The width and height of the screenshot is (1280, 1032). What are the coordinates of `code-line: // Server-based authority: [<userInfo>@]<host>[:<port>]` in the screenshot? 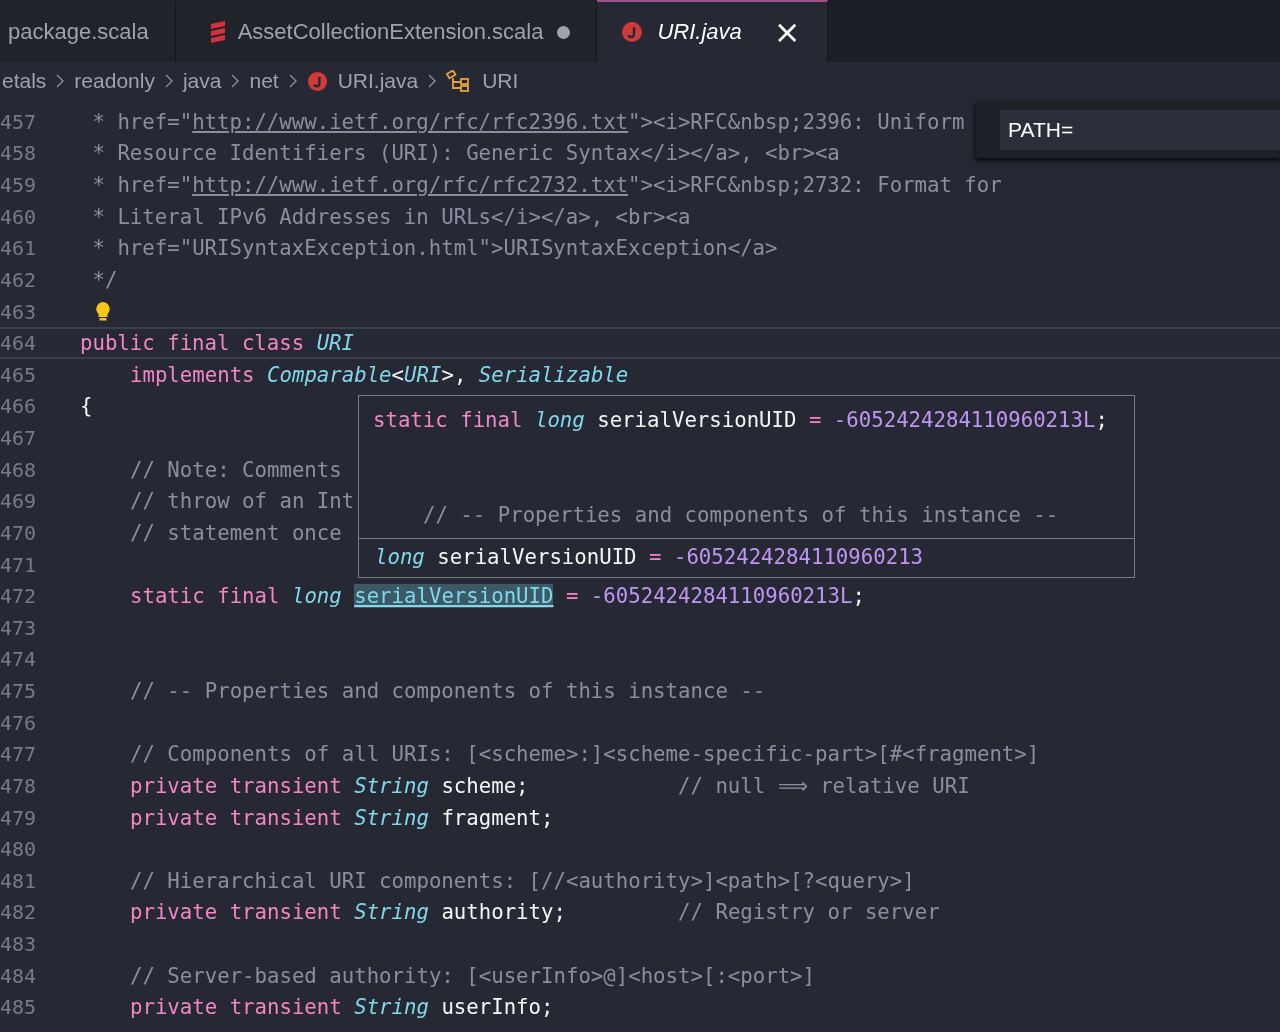 It's located at (473, 975).